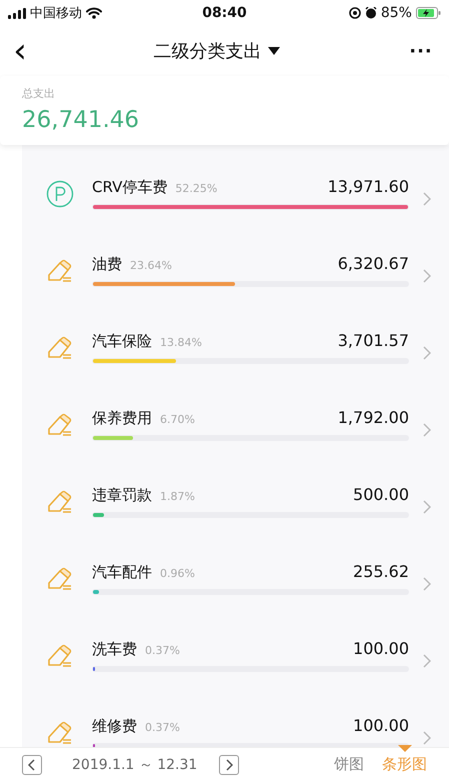 The image size is (449, 781). I want to click on category-name: 违章罚款, so click(122, 495).